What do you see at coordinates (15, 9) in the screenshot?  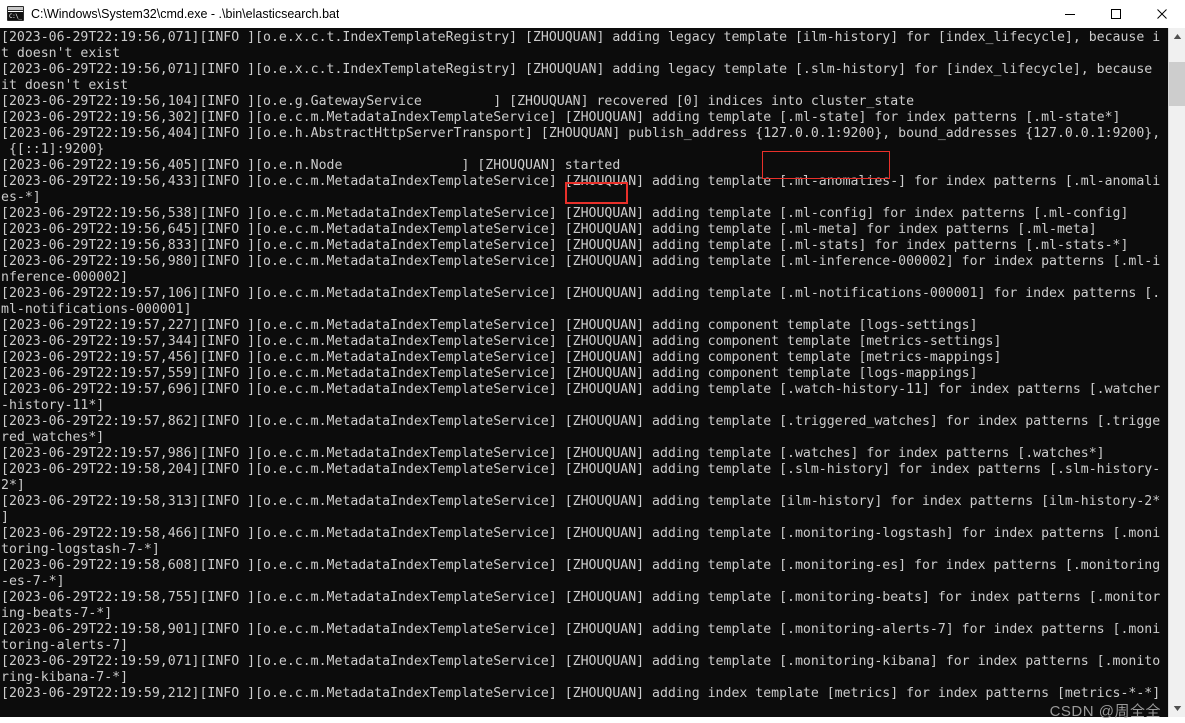 I see `cmd-icon-bar` at bounding box center [15, 9].